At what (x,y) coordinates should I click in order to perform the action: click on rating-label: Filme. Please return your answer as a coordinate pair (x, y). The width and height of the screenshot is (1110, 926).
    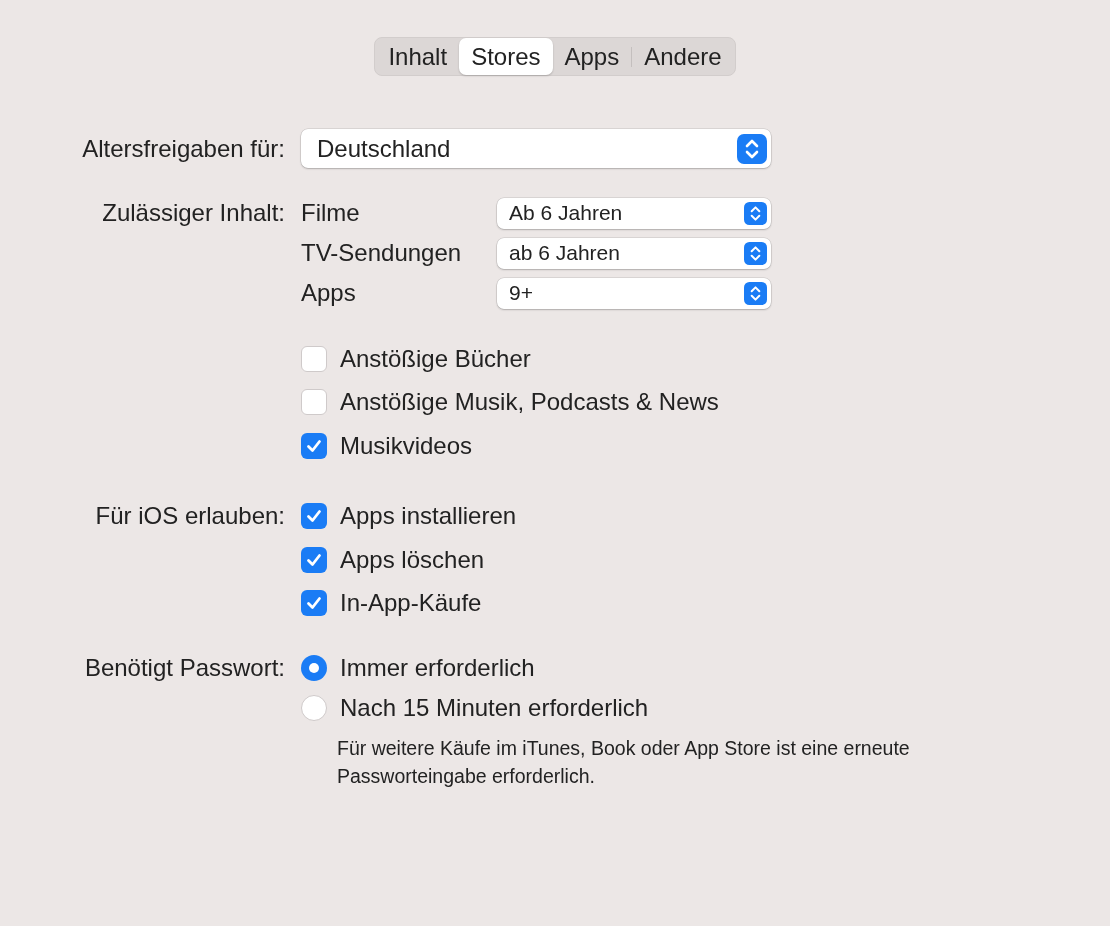
    Looking at the image, I should click on (331, 213).